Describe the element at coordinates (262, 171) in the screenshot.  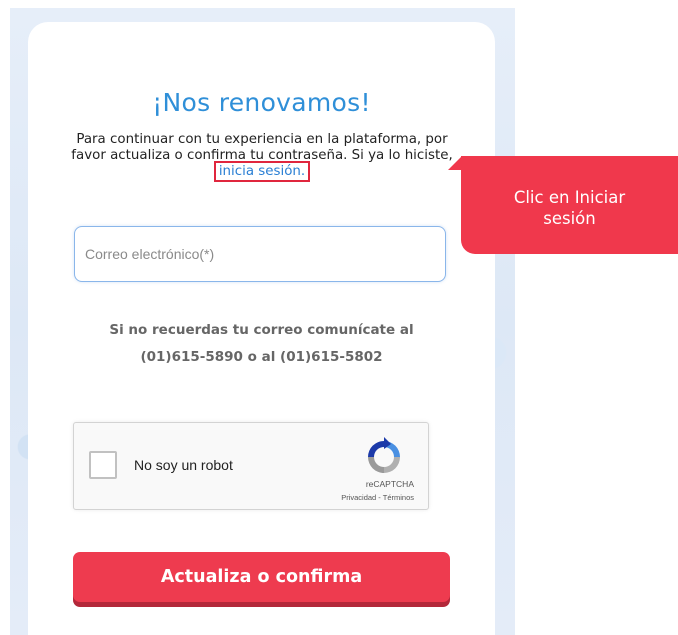
I see `login-link: inicia sesión.` at that location.